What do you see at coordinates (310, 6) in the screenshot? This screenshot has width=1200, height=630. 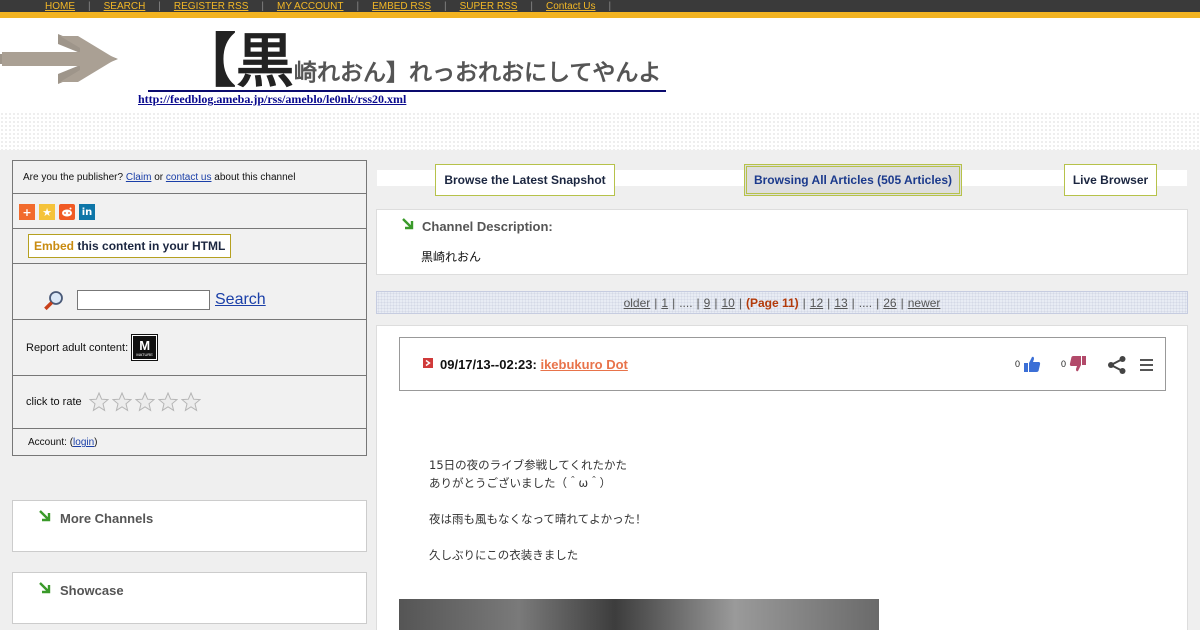 I see `nav-my-account: MY ACCOUNT` at bounding box center [310, 6].